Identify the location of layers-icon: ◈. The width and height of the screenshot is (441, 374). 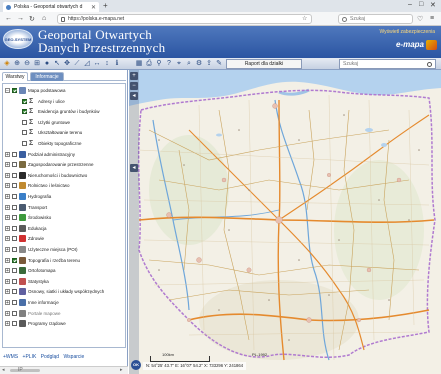
(7, 64).